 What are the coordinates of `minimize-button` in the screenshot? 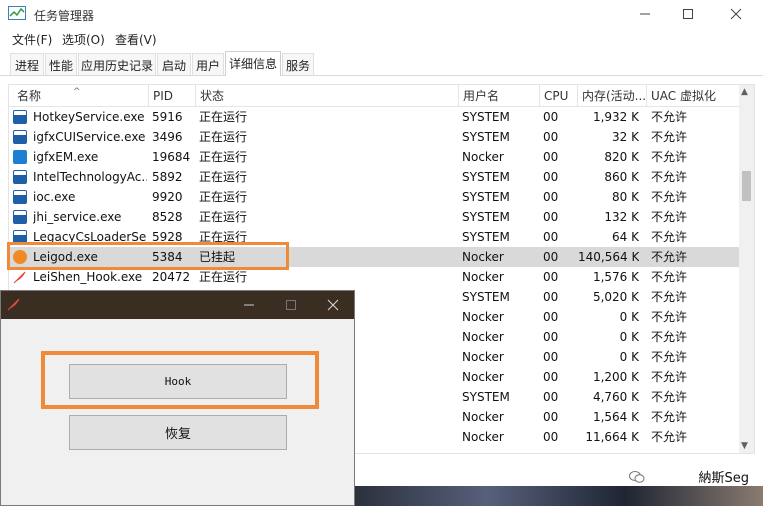 It's located at (645, 14).